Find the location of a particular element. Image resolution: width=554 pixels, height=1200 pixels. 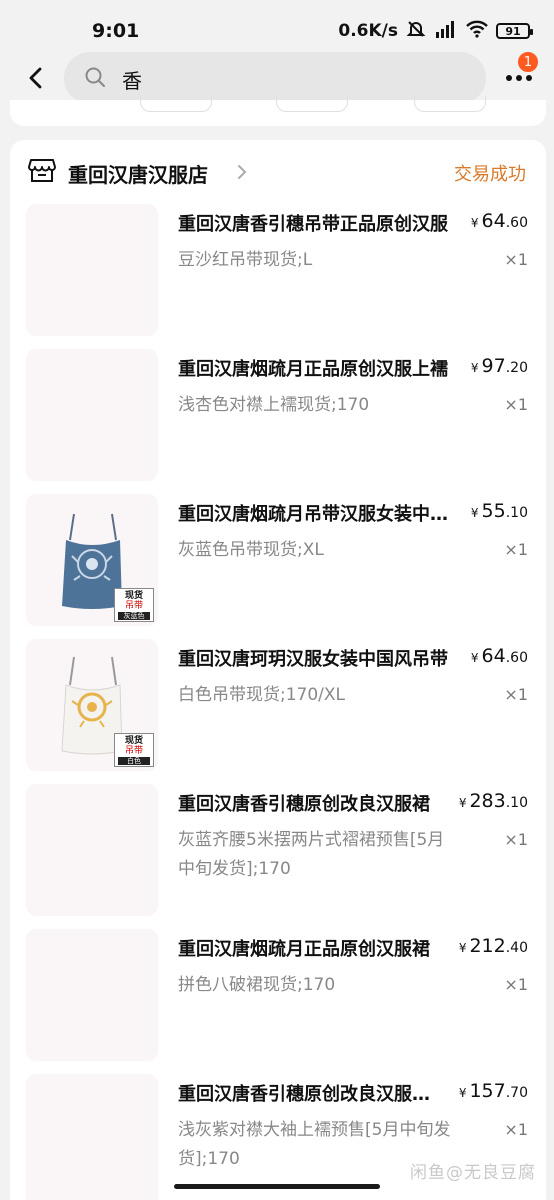

chevron-left-icon is located at coordinates (35, 78).